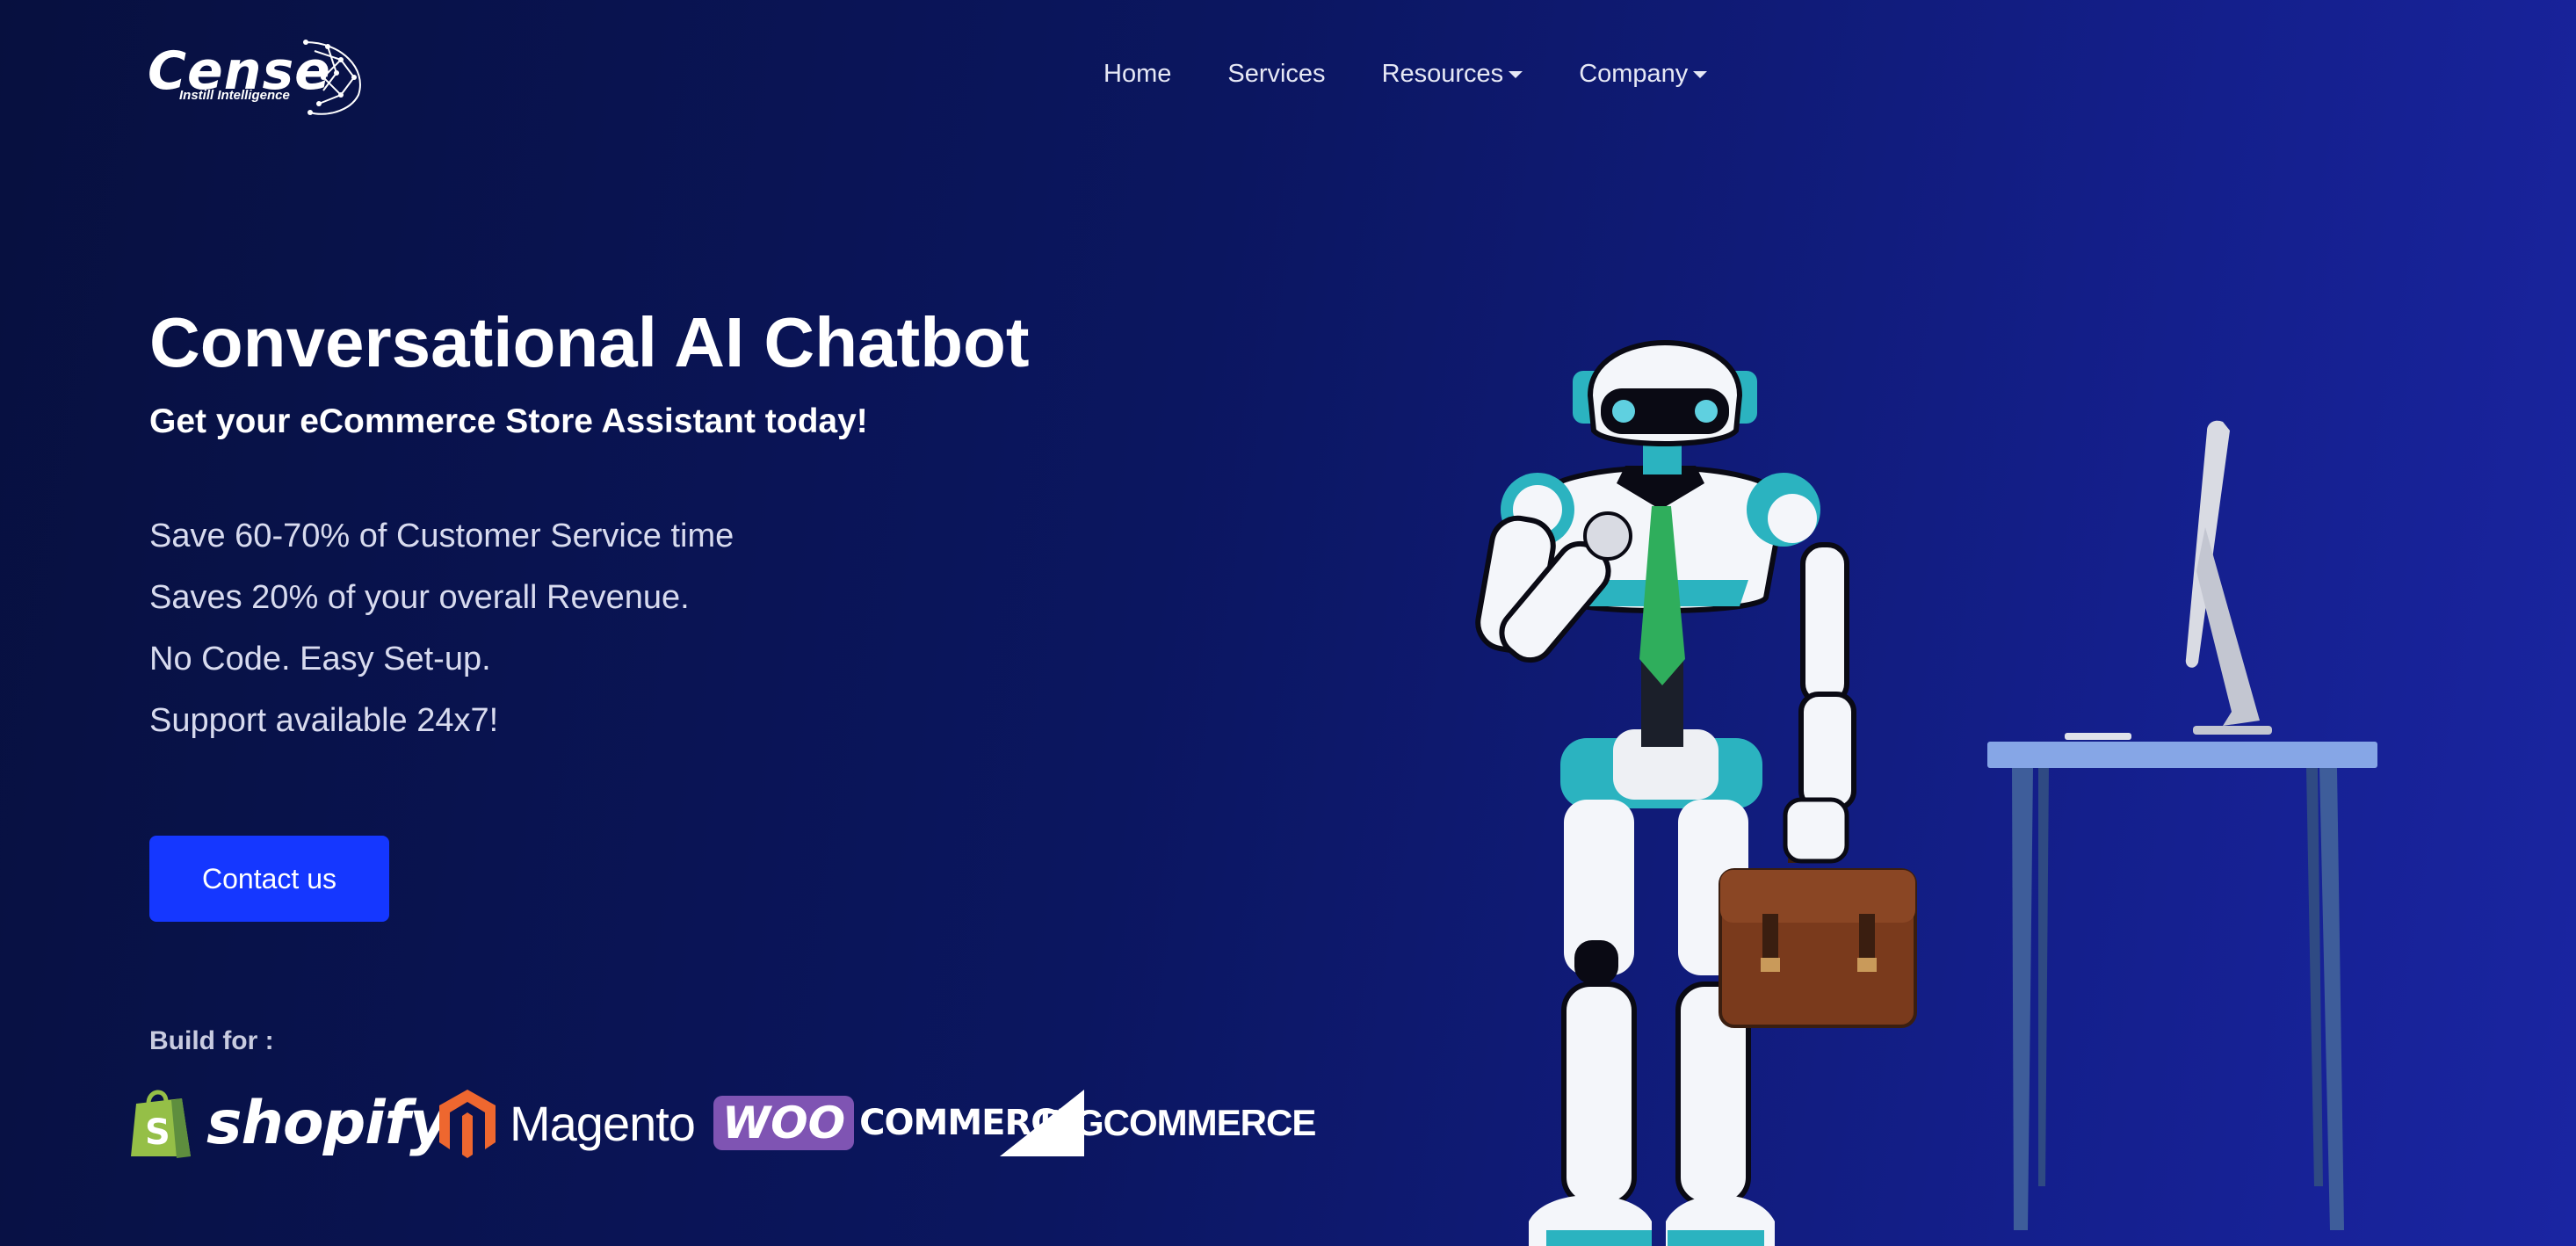 This screenshot has height=1246, width=2576. I want to click on feature-item: No Code. Easy Set-up., so click(320, 659).